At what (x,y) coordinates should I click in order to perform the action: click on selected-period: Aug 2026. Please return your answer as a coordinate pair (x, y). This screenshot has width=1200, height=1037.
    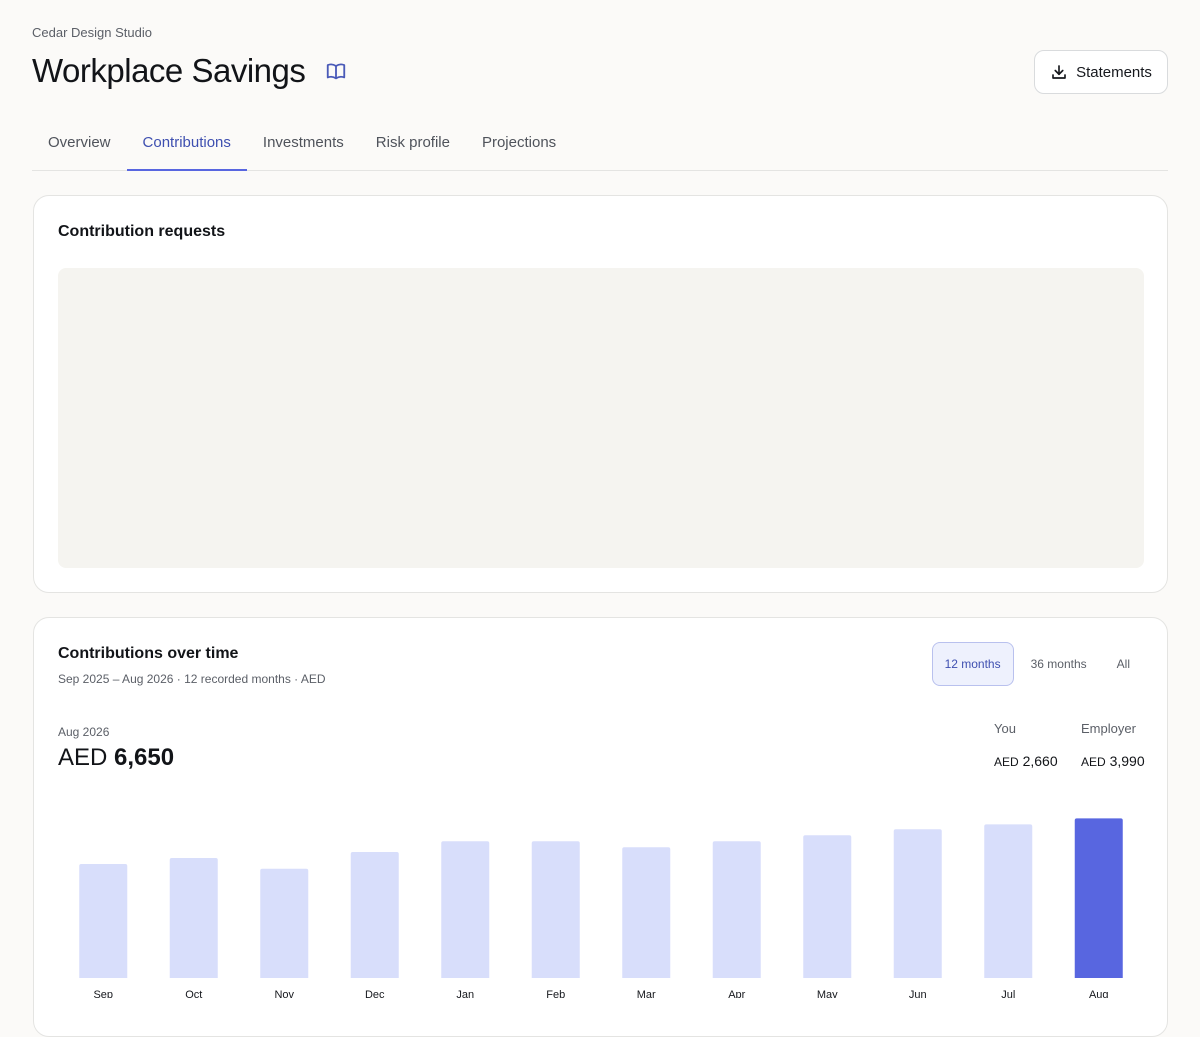
    Looking at the image, I should click on (84, 732).